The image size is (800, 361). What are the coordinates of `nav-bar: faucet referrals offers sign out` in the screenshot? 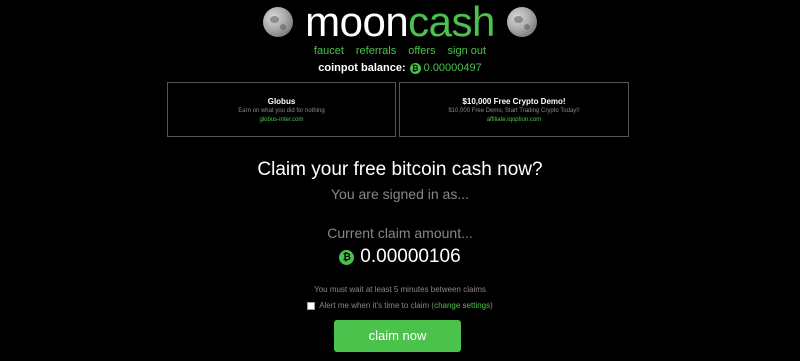 It's located at (400, 51).